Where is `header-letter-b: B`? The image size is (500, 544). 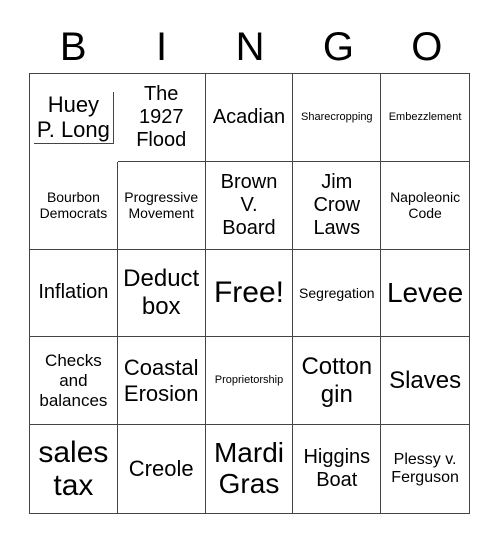 header-letter-b: B is located at coordinates (73, 47).